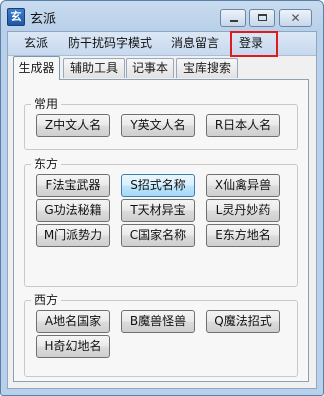  I want to click on maximize-icon, so click(262, 17).